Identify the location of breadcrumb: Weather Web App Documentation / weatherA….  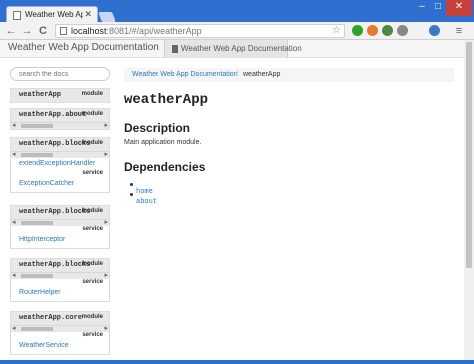
(289, 75).